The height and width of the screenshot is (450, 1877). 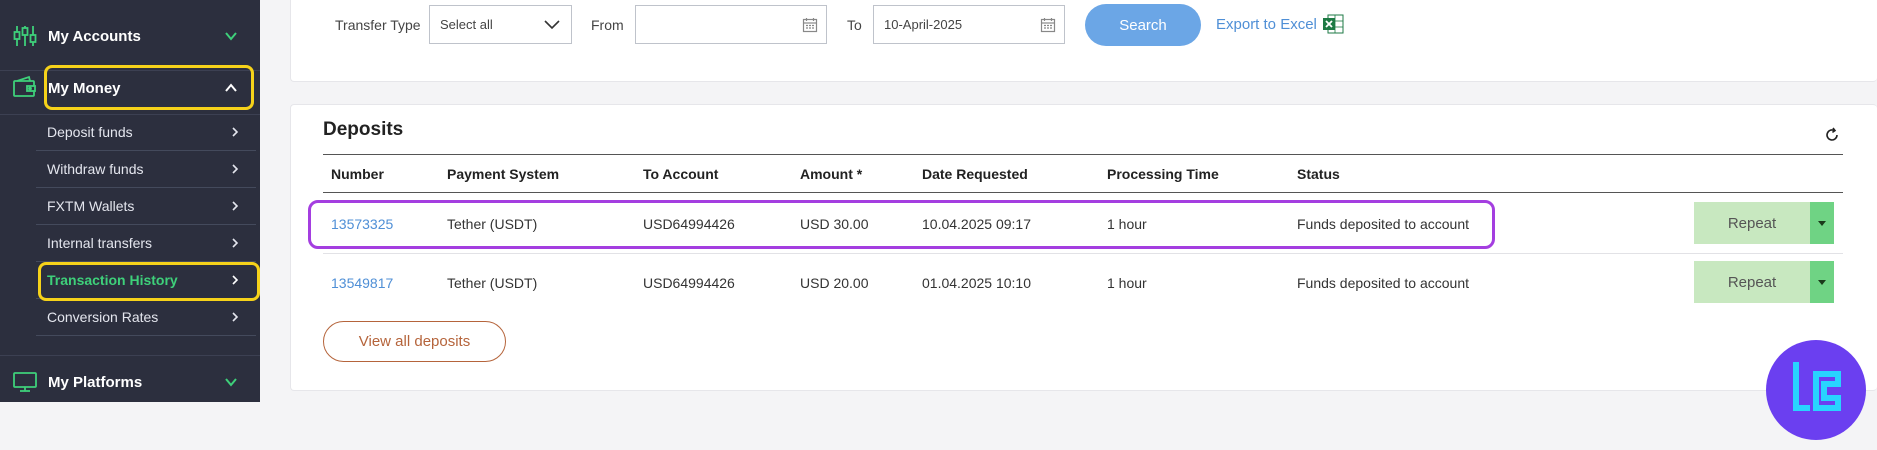 What do you see at coordinates (681, 174) in the screenshot?
I see `column-header-to-account: To Account` at bounding box center [681, 174].